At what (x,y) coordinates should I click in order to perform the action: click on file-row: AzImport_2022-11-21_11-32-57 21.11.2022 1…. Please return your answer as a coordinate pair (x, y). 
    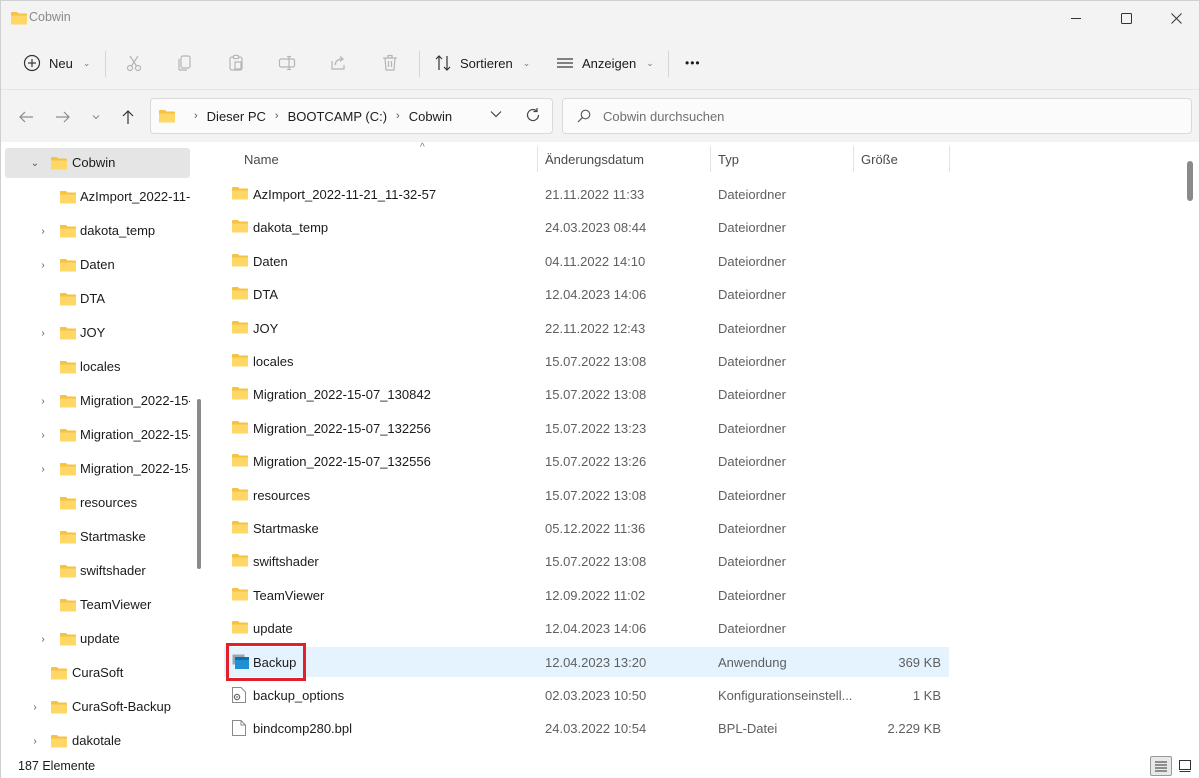
    Looking at the image, I should click on (586, 194).